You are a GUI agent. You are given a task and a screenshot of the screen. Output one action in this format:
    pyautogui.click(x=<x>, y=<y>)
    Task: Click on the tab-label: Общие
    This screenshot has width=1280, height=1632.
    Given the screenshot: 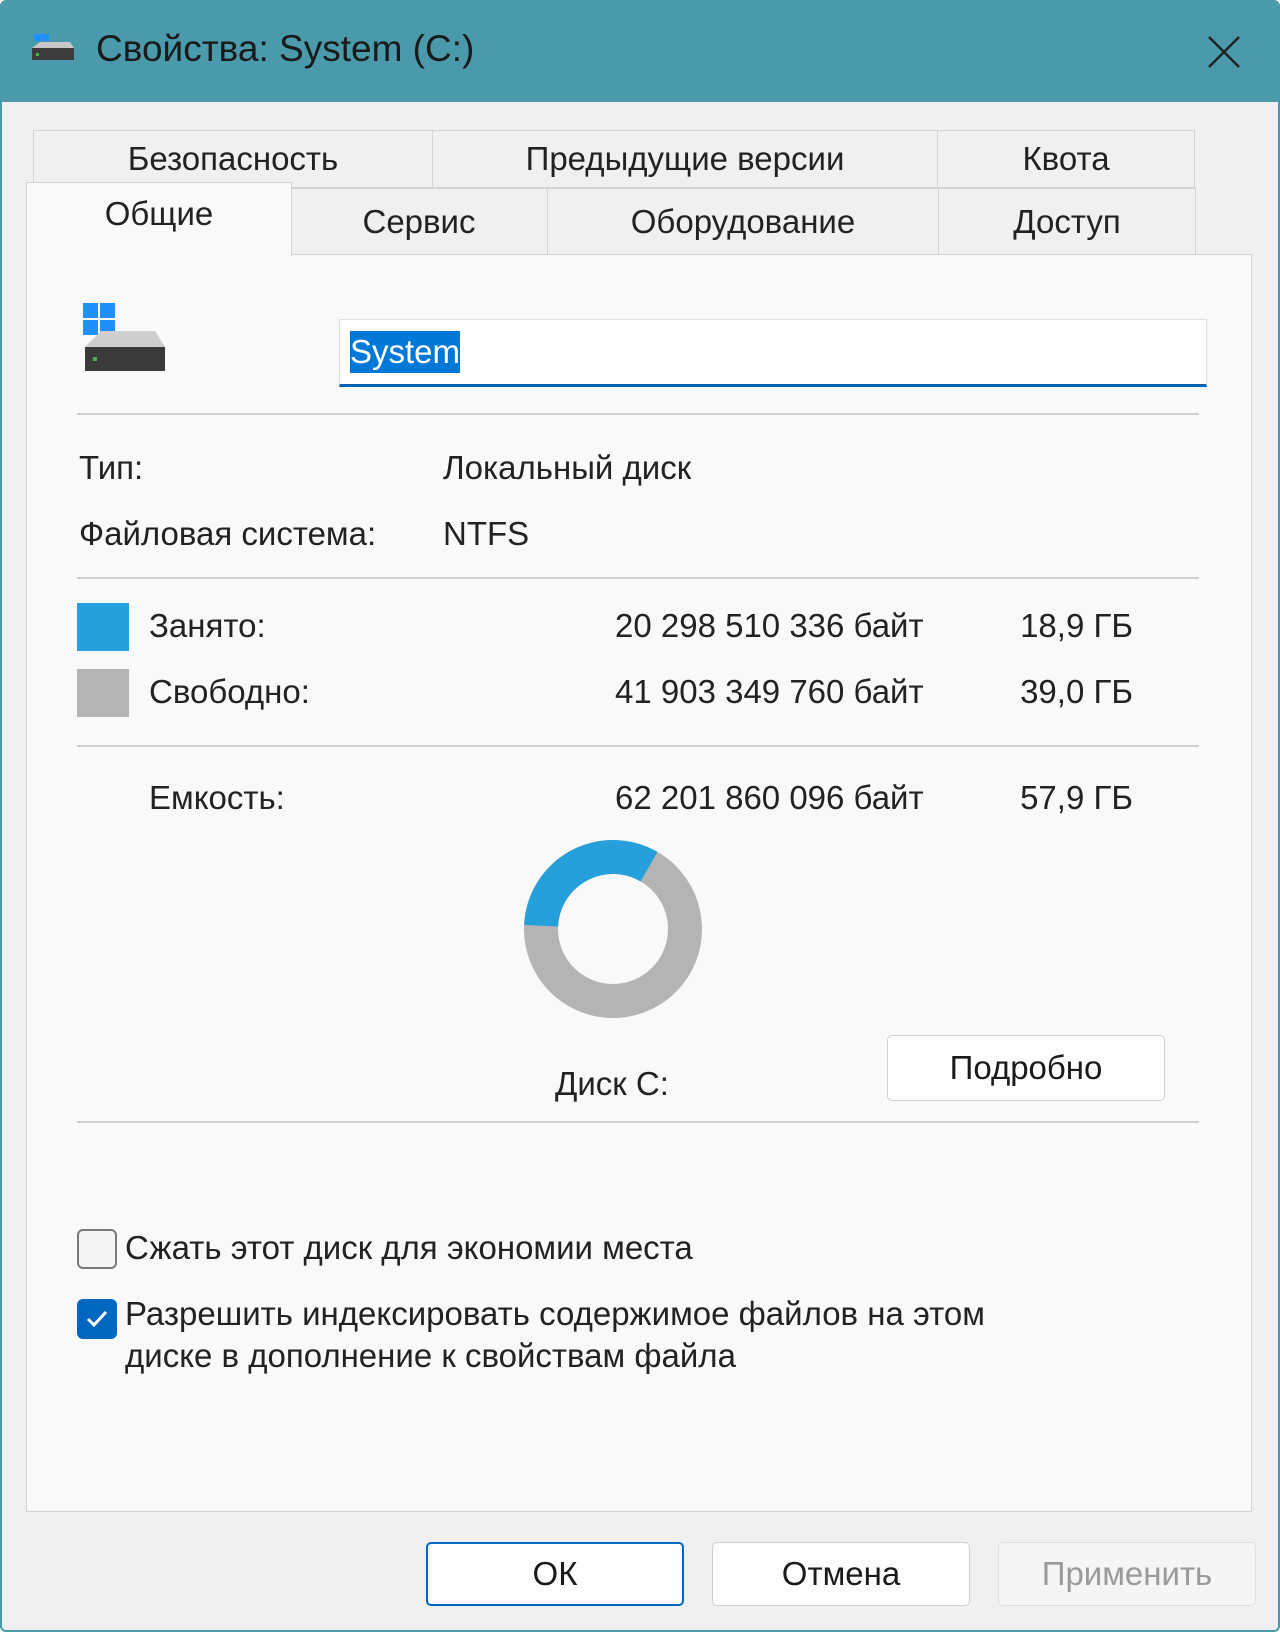 What is the action you would take?
    pyautogui.click(x=159, y=213)
    